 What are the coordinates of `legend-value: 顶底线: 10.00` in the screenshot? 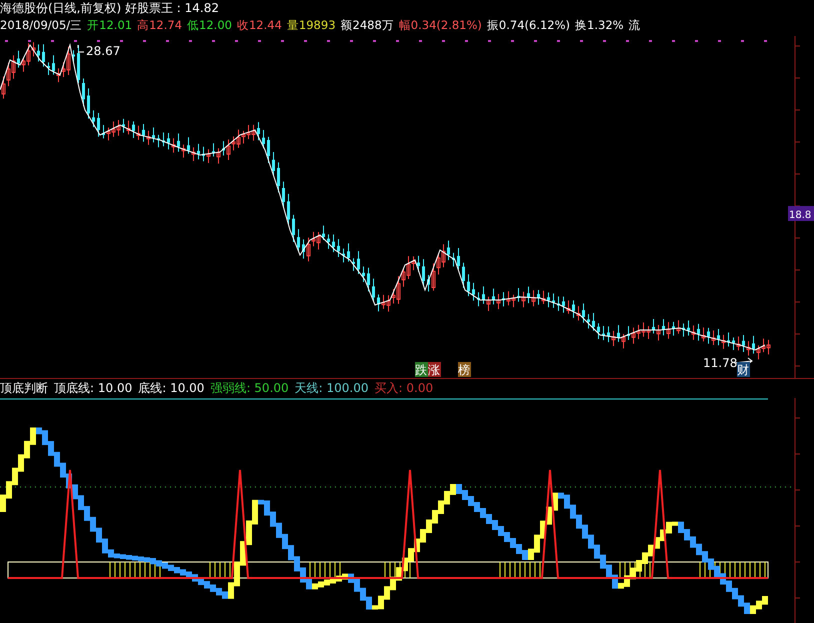 It's located at (93, 388).